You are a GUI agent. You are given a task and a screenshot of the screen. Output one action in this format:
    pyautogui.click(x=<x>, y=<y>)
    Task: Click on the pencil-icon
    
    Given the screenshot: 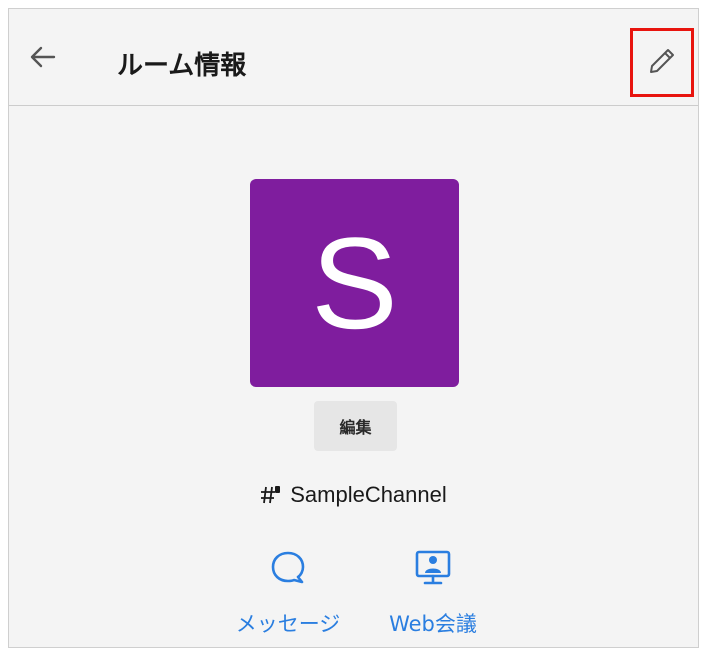 What is the action you would take?
    pyautogui.click(x=662, y=63)
    